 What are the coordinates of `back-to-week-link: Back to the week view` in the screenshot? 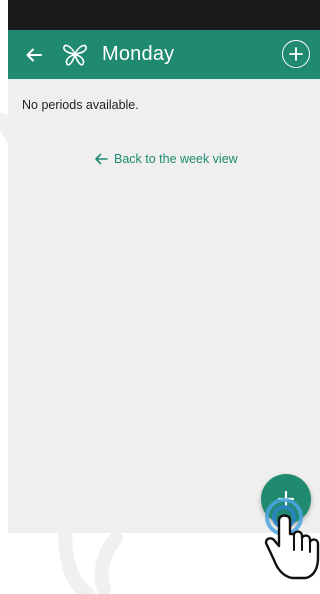 It's located at (166, 159).